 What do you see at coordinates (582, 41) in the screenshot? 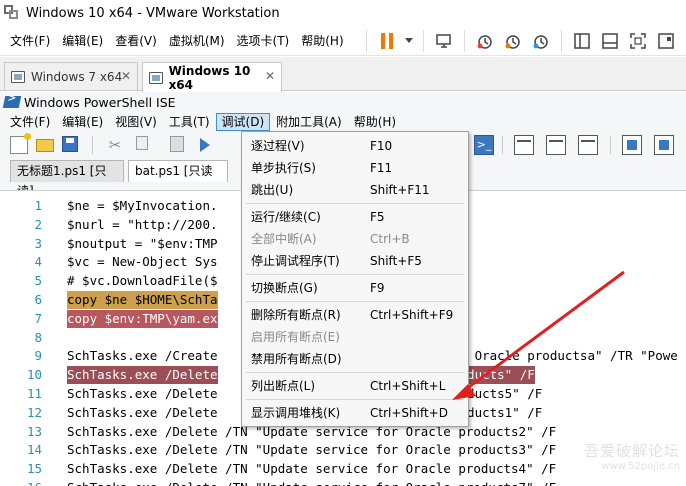
I see `sidebar-toggle-icon` at bounding box center [582, 41].